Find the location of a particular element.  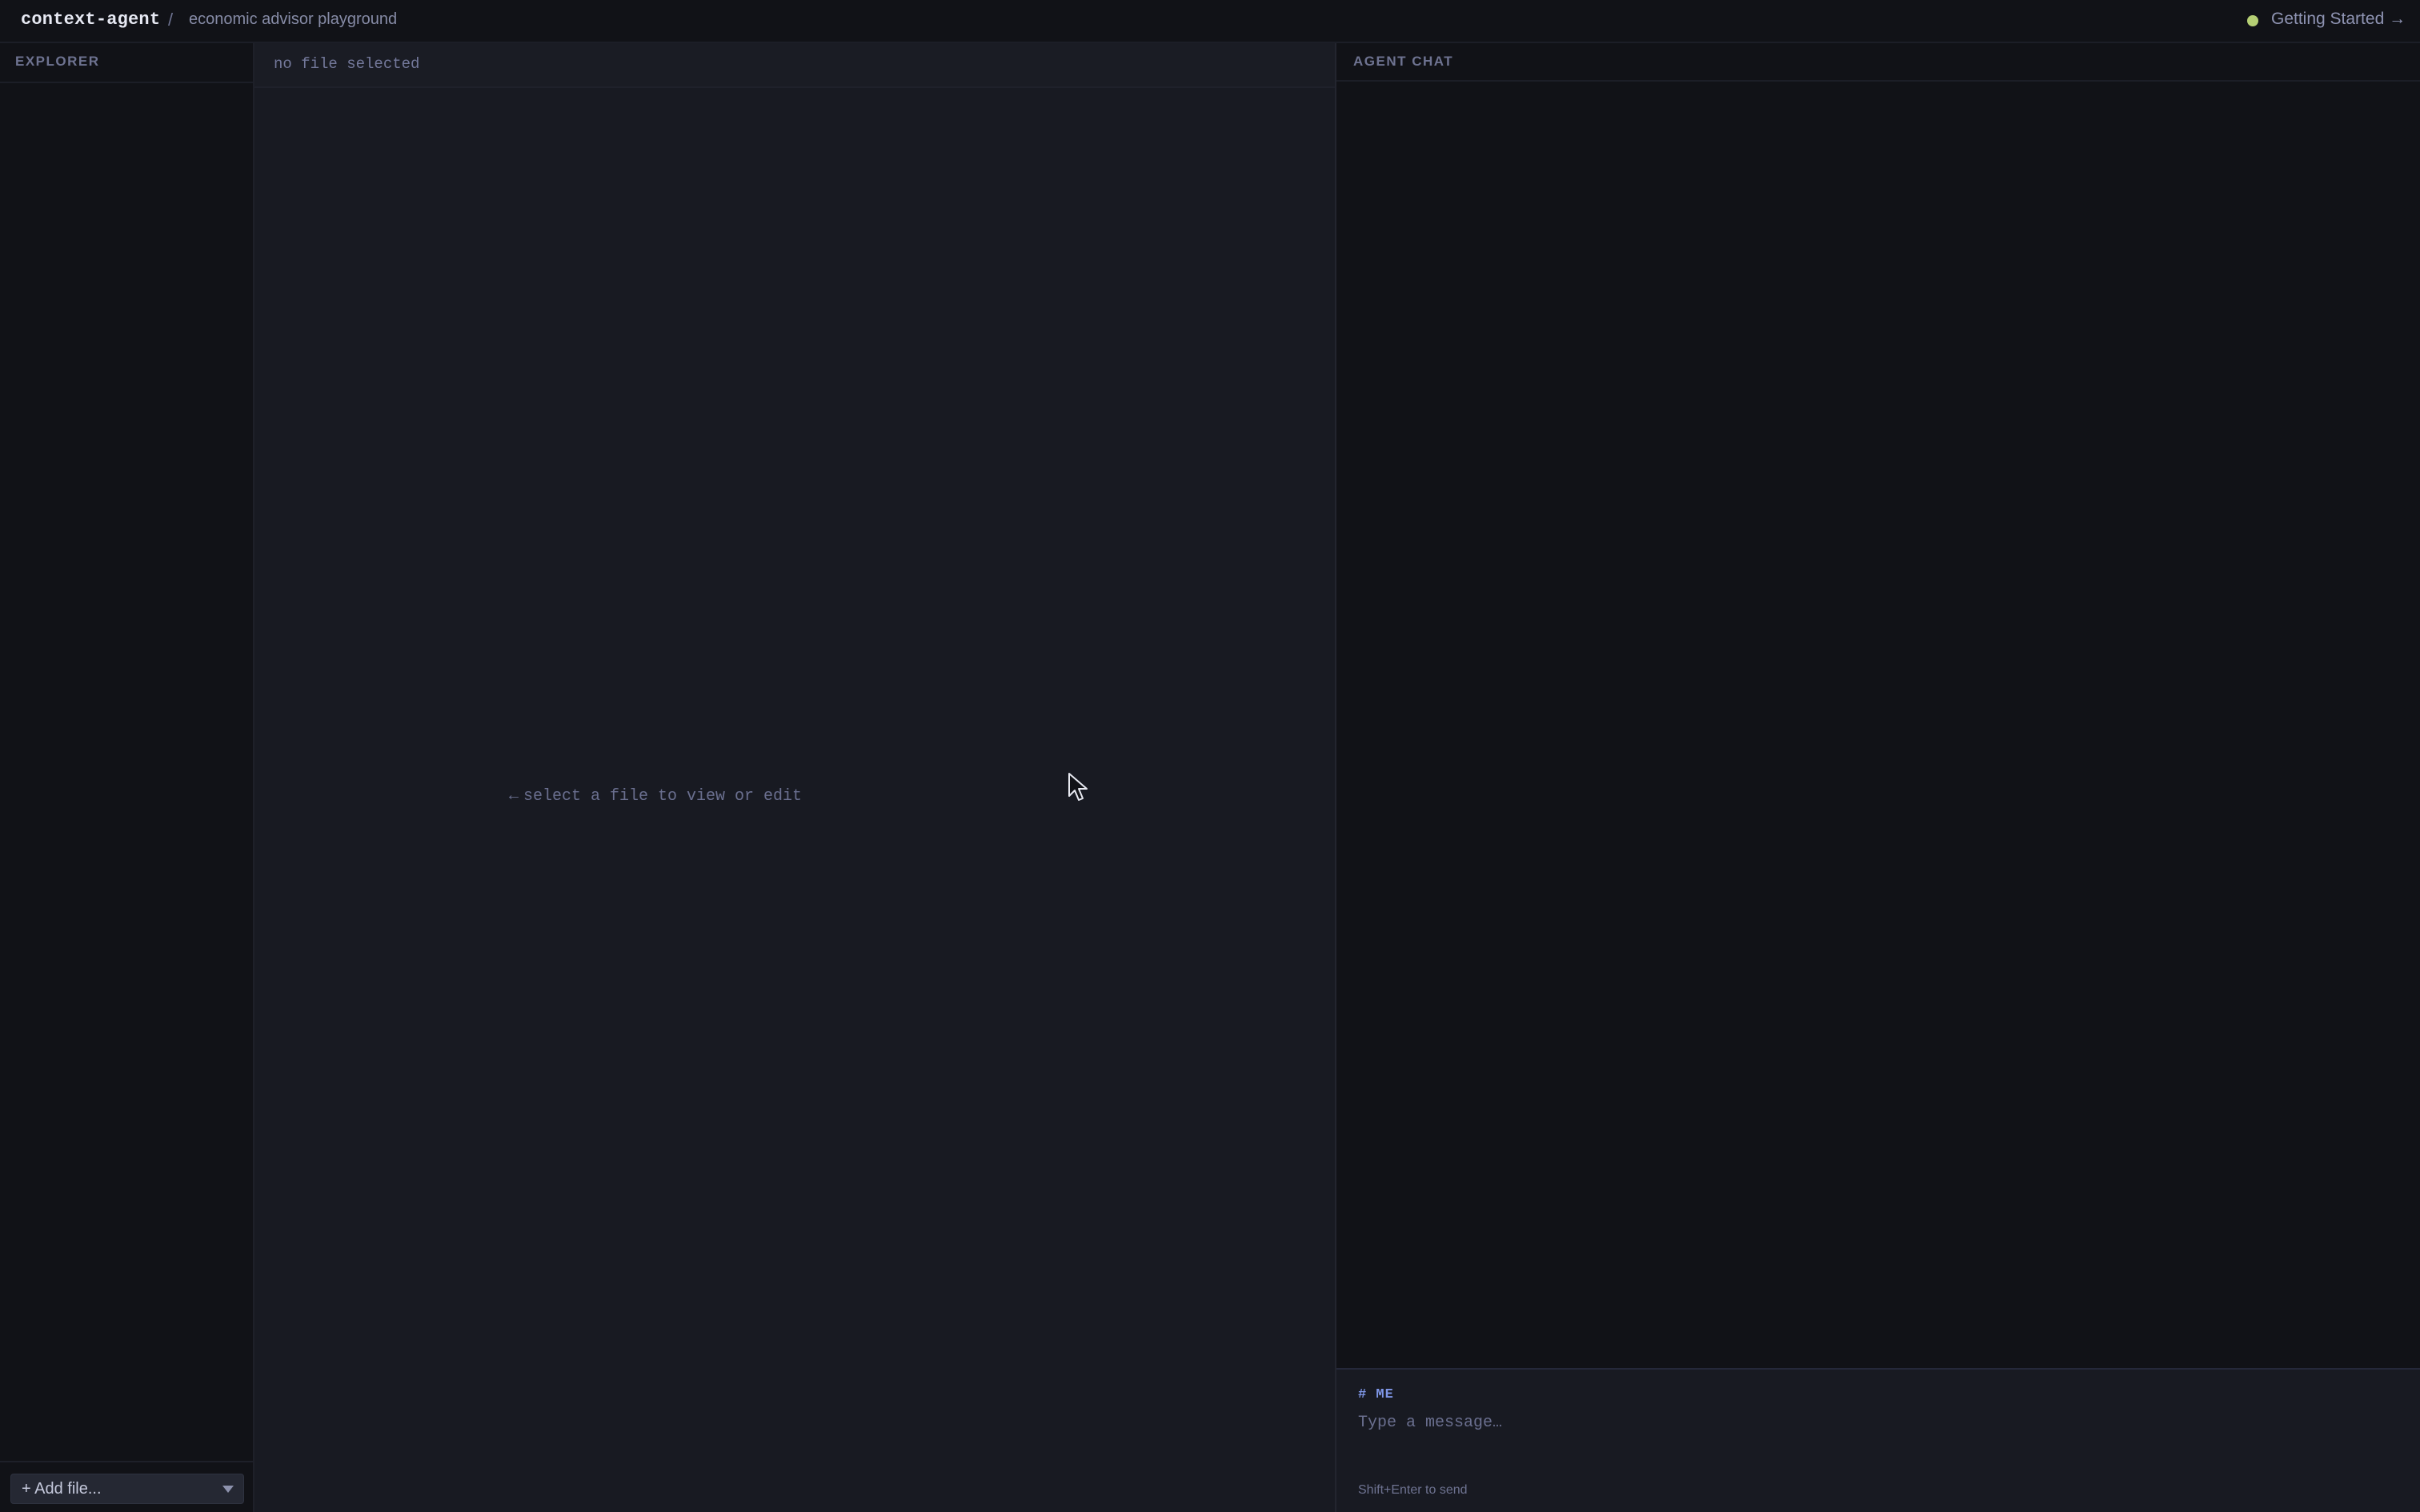

app-brand: context-agent is located at coordinates (90, 20).